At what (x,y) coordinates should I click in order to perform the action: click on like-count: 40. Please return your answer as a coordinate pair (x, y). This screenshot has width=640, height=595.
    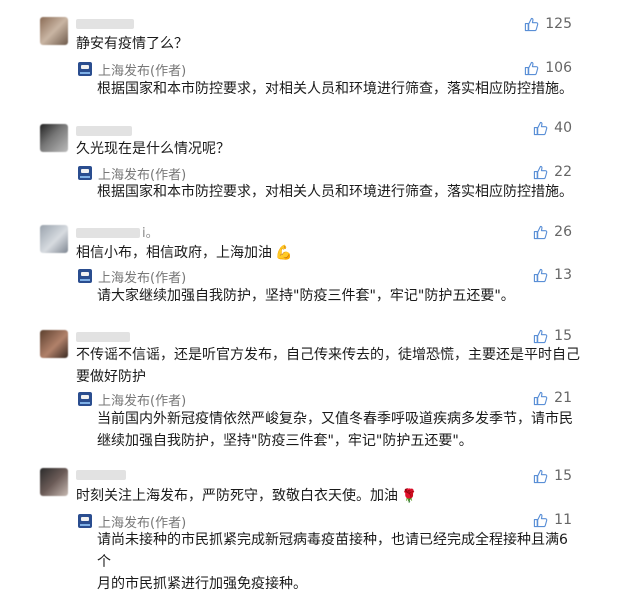
    Looking at the image, I should click on (563, 128).